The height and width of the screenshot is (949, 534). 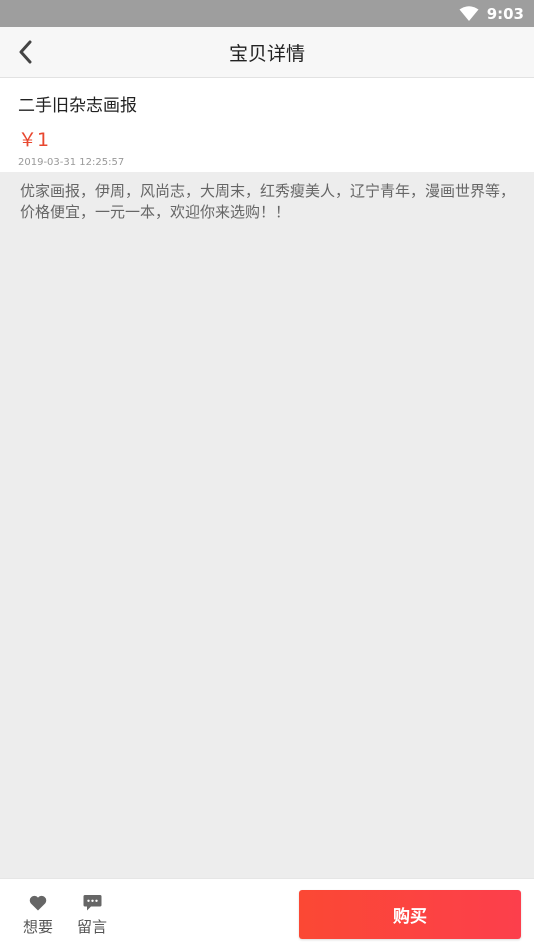 I want to click on buy-button: 购买, so click(x=410, y=914).